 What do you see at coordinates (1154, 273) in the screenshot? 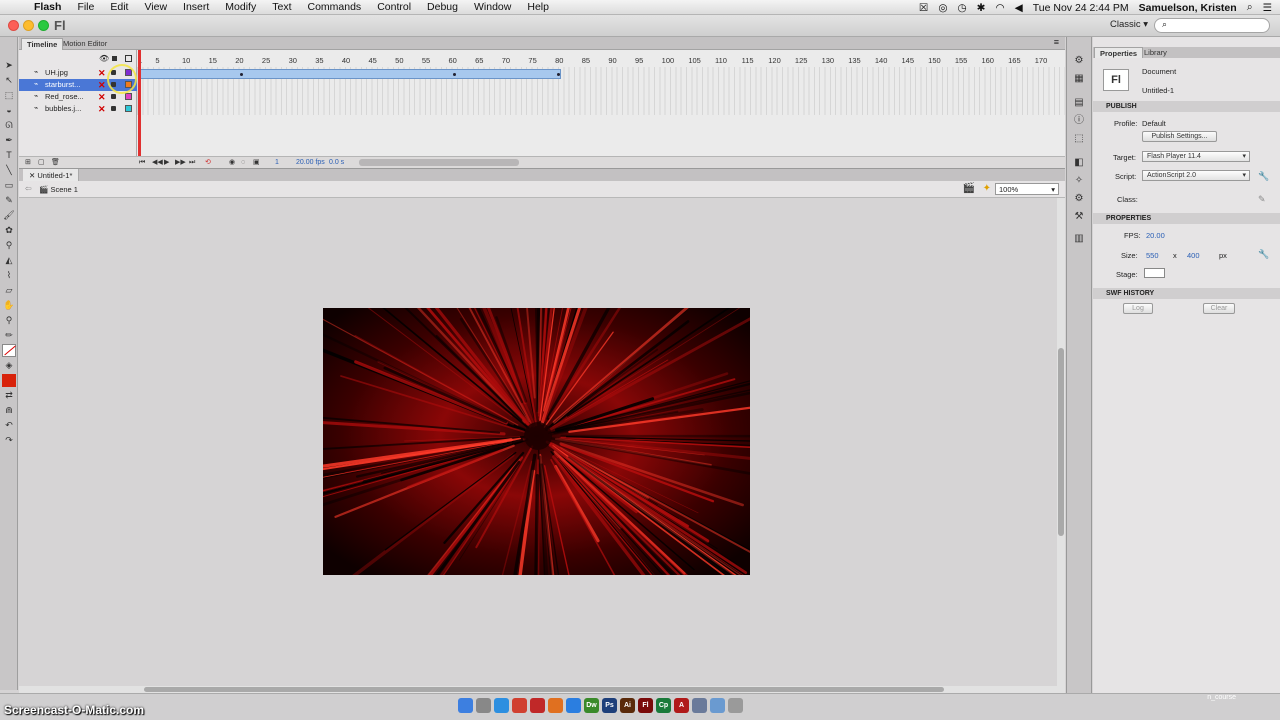
I see `stage-color-swatch` at bounding box center [1154, 273].